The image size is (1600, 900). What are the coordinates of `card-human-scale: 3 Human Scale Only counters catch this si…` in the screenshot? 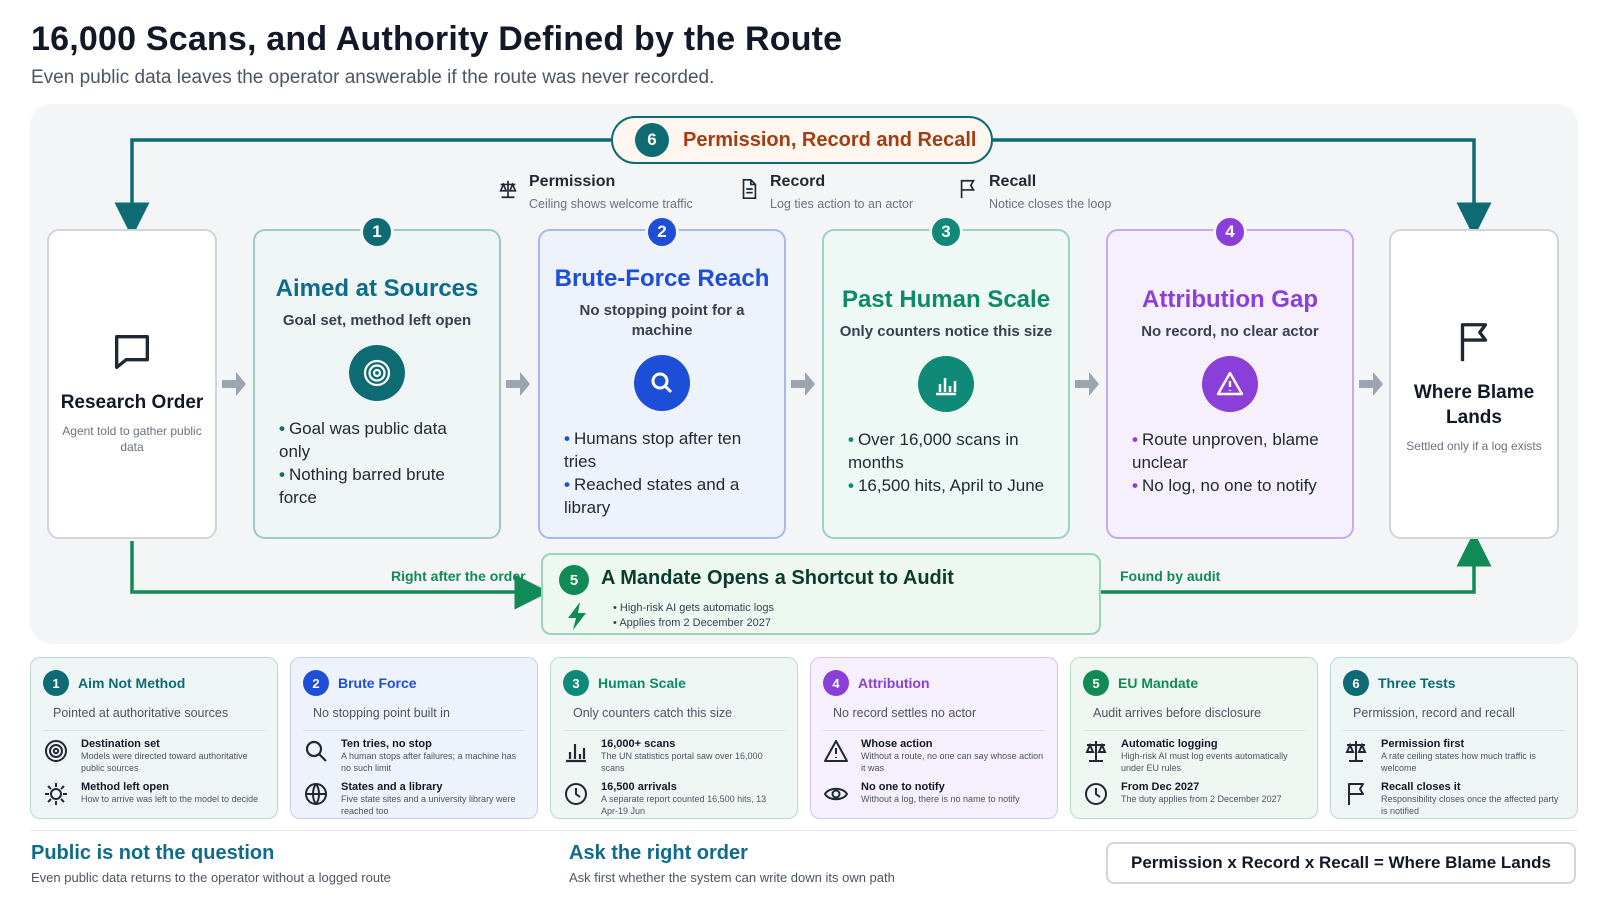 It's located at (674, 738).